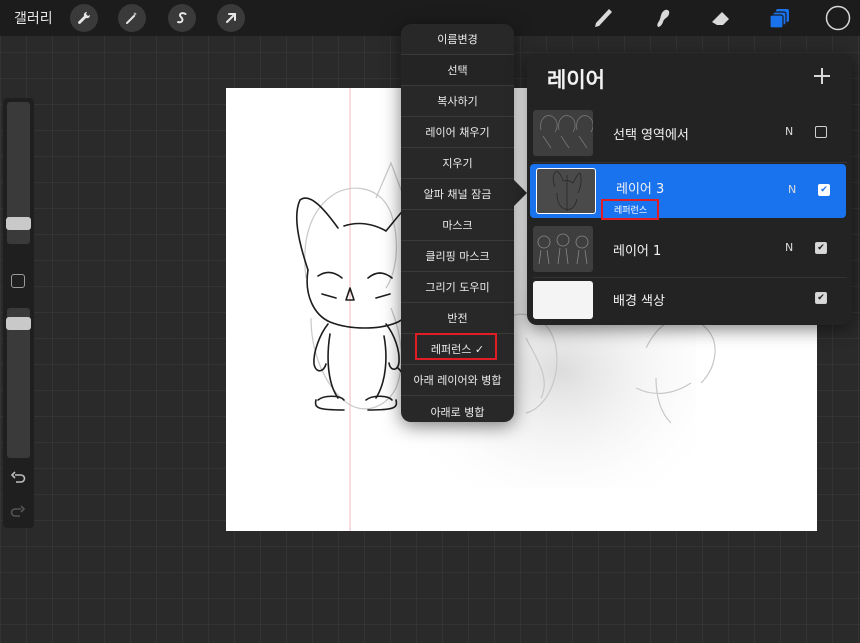 The image size is (860, 643). I want to click on layer-row-selection: 선택 영역에서 N, so click(687, 133).